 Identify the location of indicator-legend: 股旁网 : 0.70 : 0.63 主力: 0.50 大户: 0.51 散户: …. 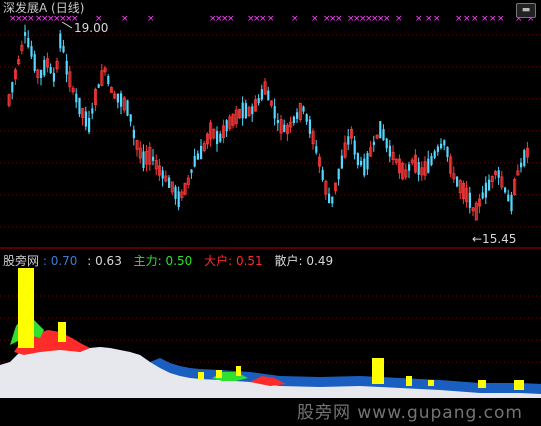
(168, 261).